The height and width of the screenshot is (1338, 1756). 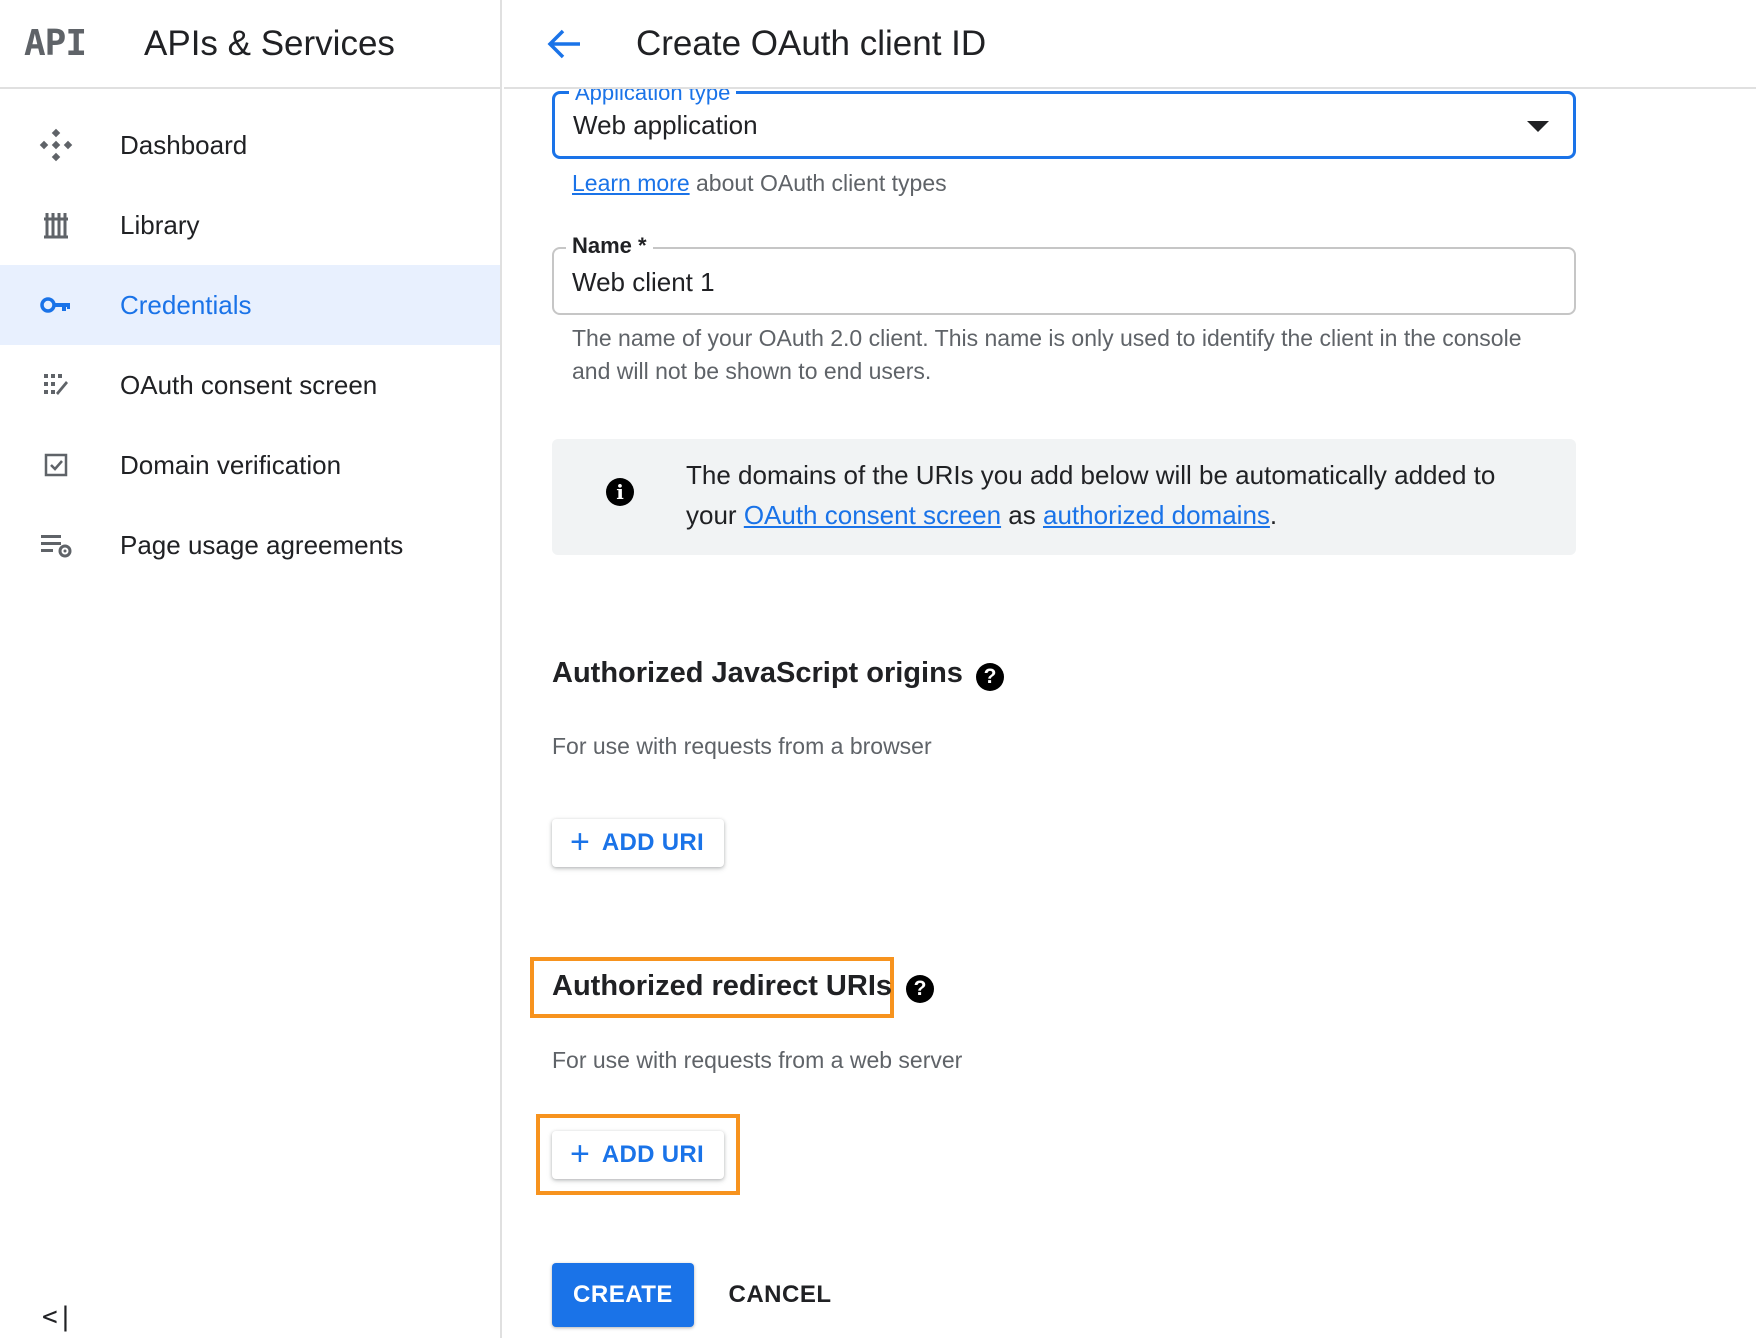 I want to click on learn-more-text: about OAuth client types, so click(x=818, y=183).